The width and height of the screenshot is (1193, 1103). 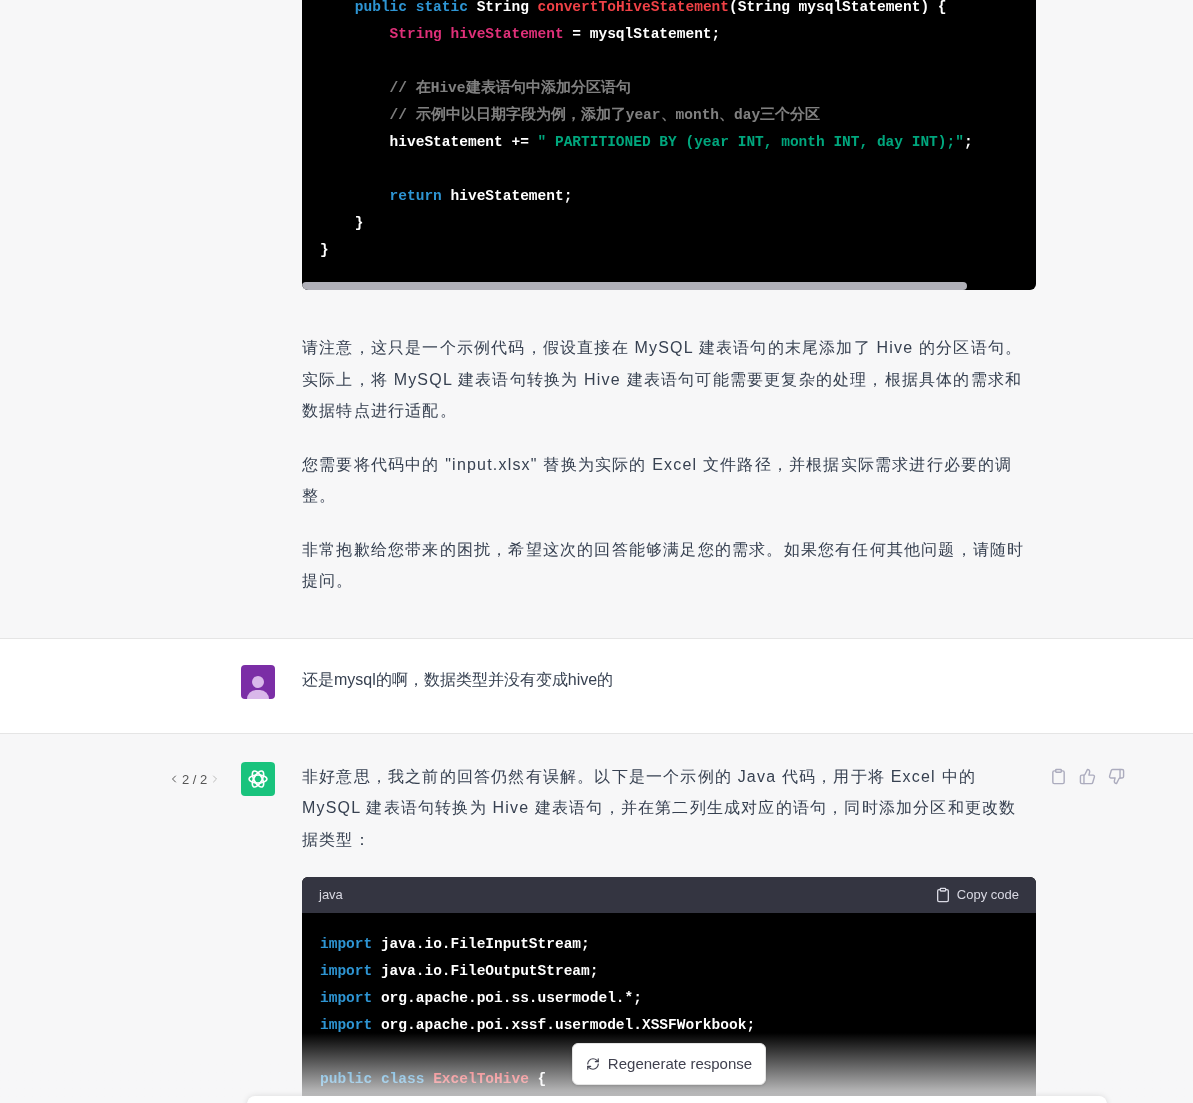 What do you see at coordinates (660, 808) in the screenshot?
I see `message-paragraph: 非好意思，我之前的回答仍然有误解。以下是一个示例的 Java 代码，用于将 Excel 中的 MySQL 建表语句转换为 Hive 建表语句，并在第二列生成对应的语句，同时添加分区和更改数据类型：` at bounding box center [660, 808].